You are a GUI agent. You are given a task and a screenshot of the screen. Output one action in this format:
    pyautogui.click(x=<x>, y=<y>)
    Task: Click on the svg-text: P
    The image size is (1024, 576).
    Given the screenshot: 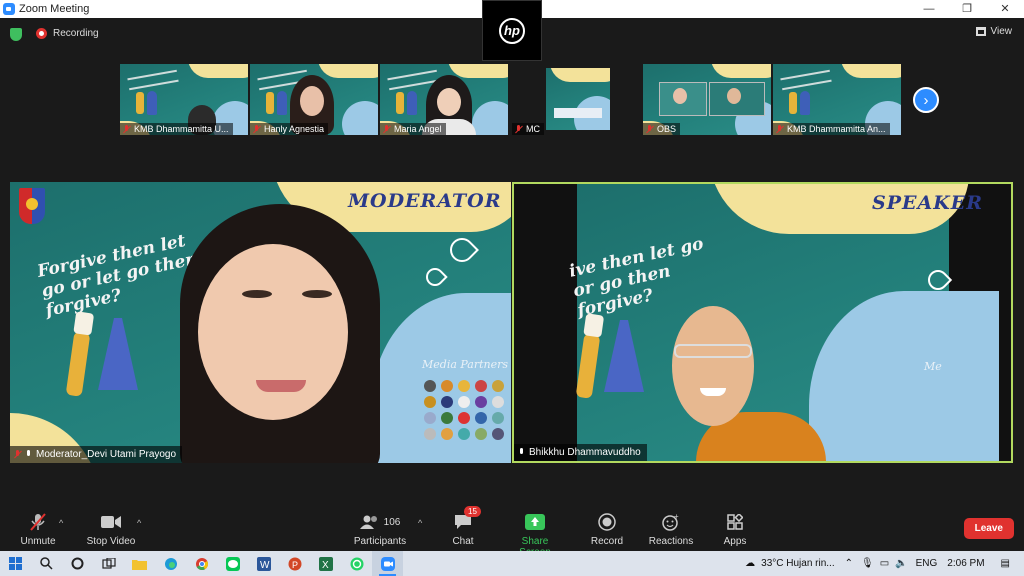 What is the action you would take?
    pyautogui.click(x=295, y=565)
    